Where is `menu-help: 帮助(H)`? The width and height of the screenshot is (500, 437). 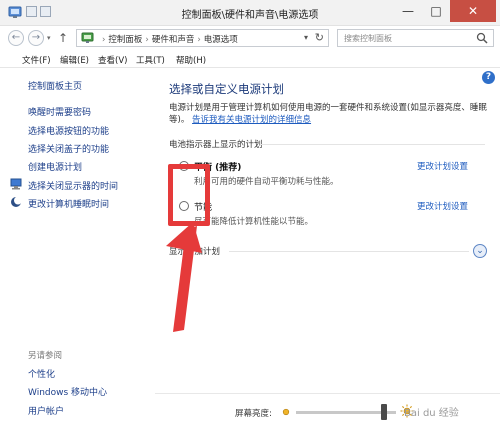
menu-help: 帮助(H) is located at coordinates (191, 60).